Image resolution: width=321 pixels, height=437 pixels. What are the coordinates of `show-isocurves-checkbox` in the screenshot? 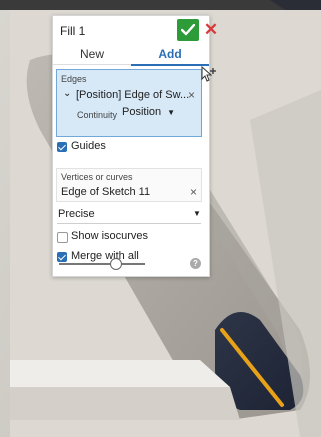 It's located at (62, 237).